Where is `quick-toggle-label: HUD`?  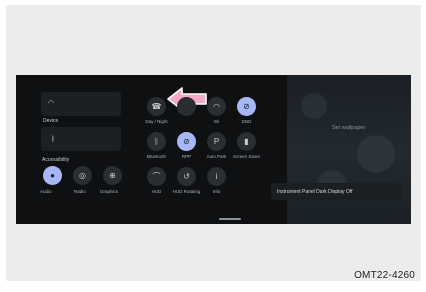 quick-toggle-label: HUD is located at coordinates (156, 191).